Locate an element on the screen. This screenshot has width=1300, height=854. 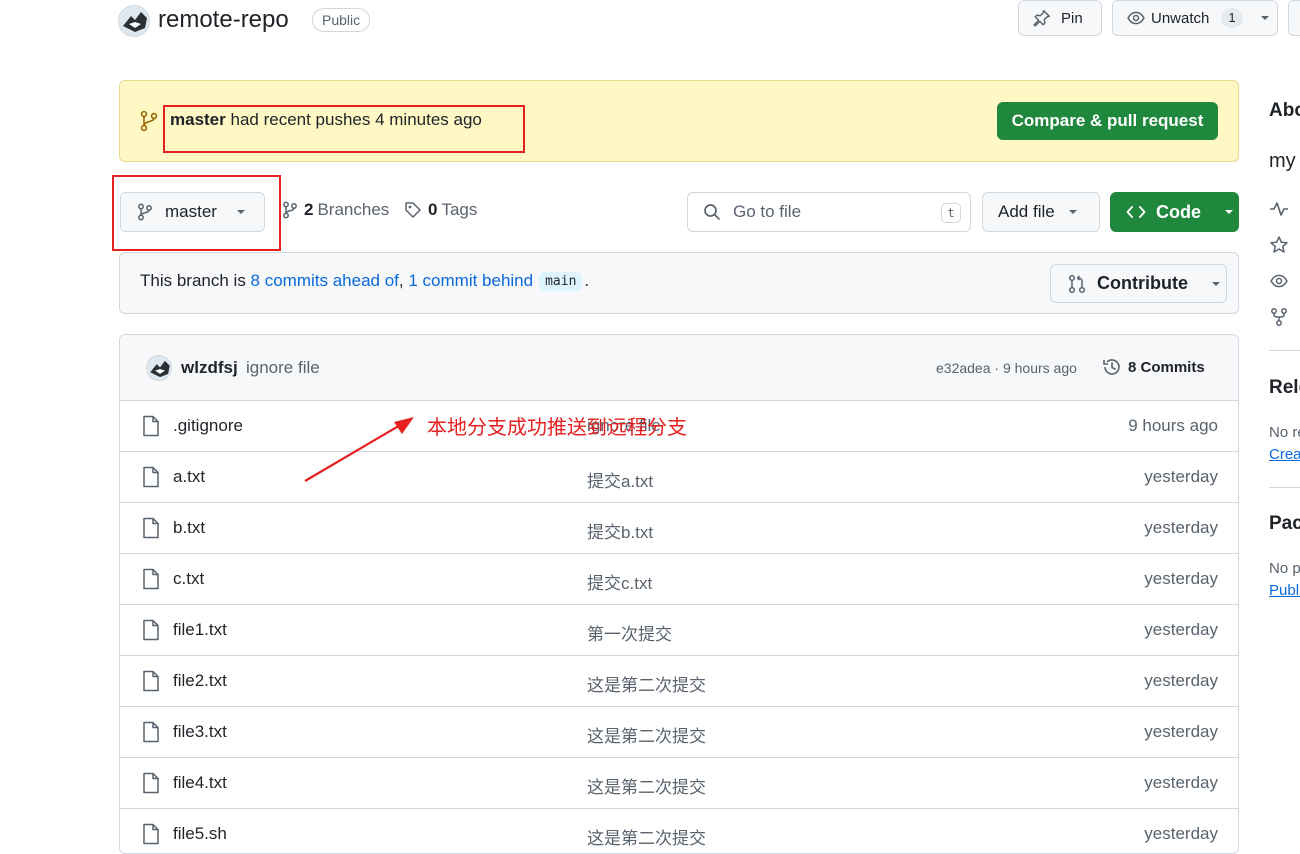
file-name-link: b.txt is located at coordinates (189, 528).